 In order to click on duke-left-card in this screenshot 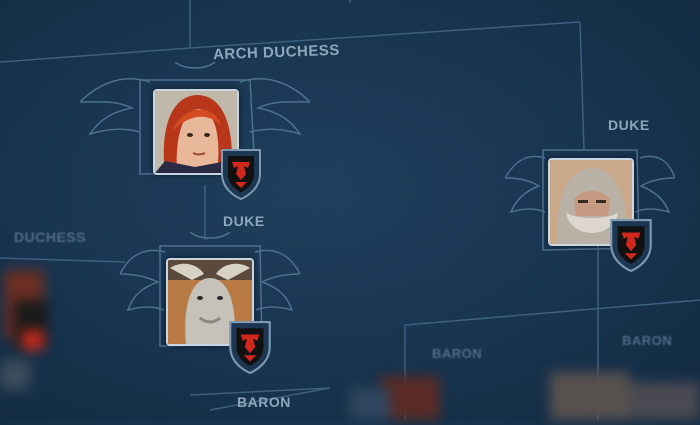, I will do `click(210, 303)`.